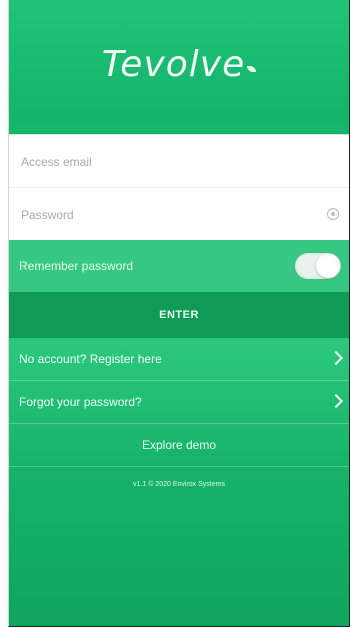 The width and height of the screenshot is (351, 628). Describe the element at coordinates (80, 402) in the screenshot. I see `forgot-password-label: Forgot your password?` at that location.